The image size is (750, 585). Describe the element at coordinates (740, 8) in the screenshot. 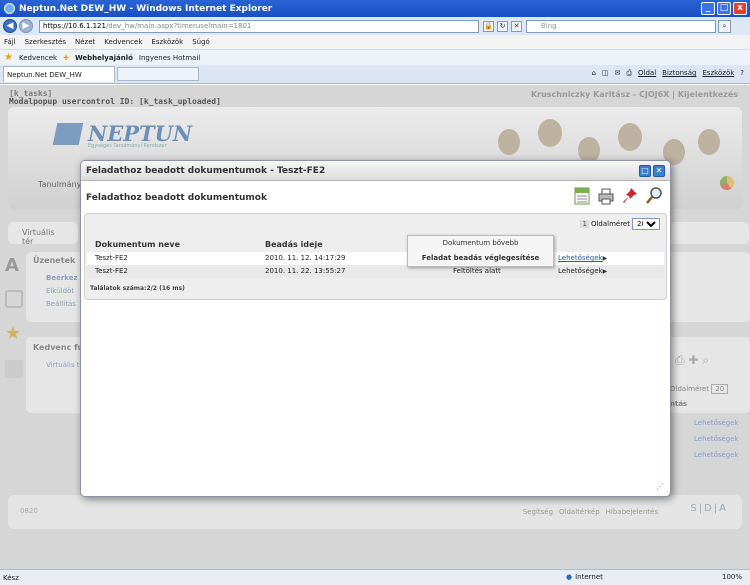

I see `close-window-button: x` at that location.